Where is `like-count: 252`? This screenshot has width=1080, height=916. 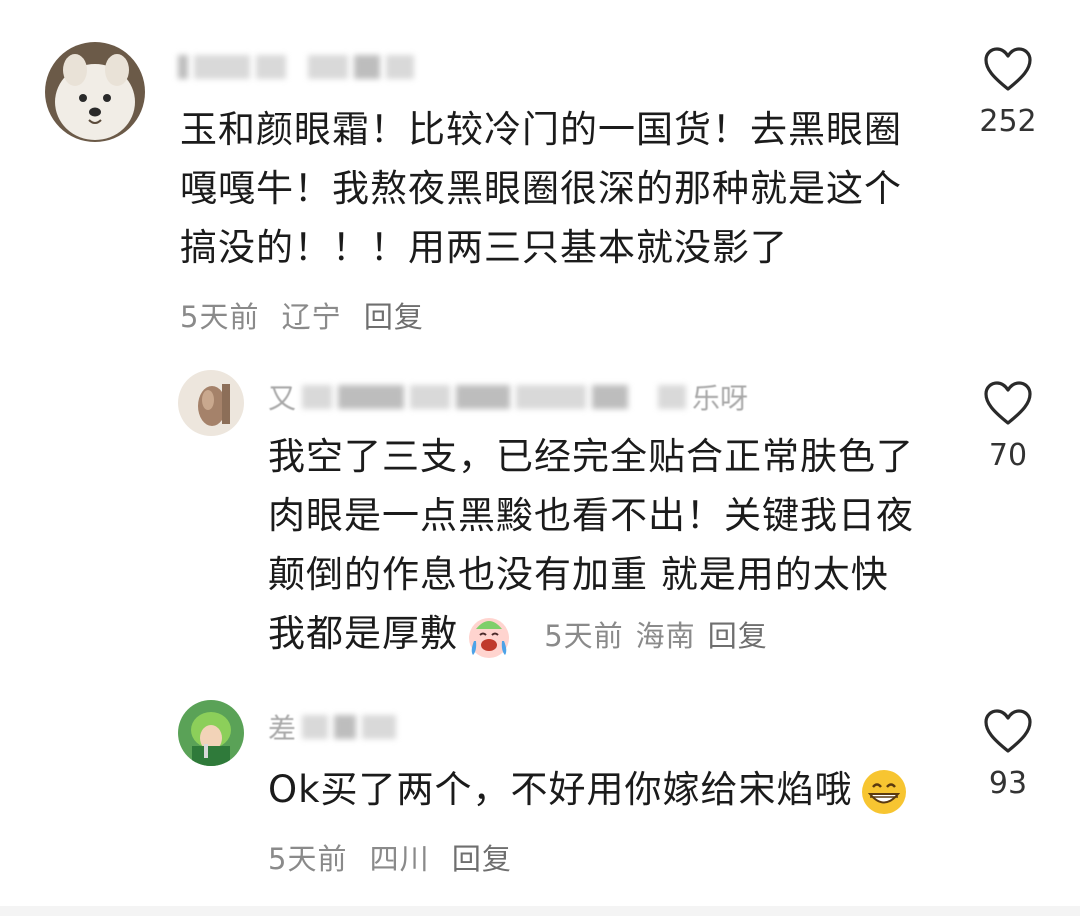 like-count: 252 is located at coordinates (1008, 121).